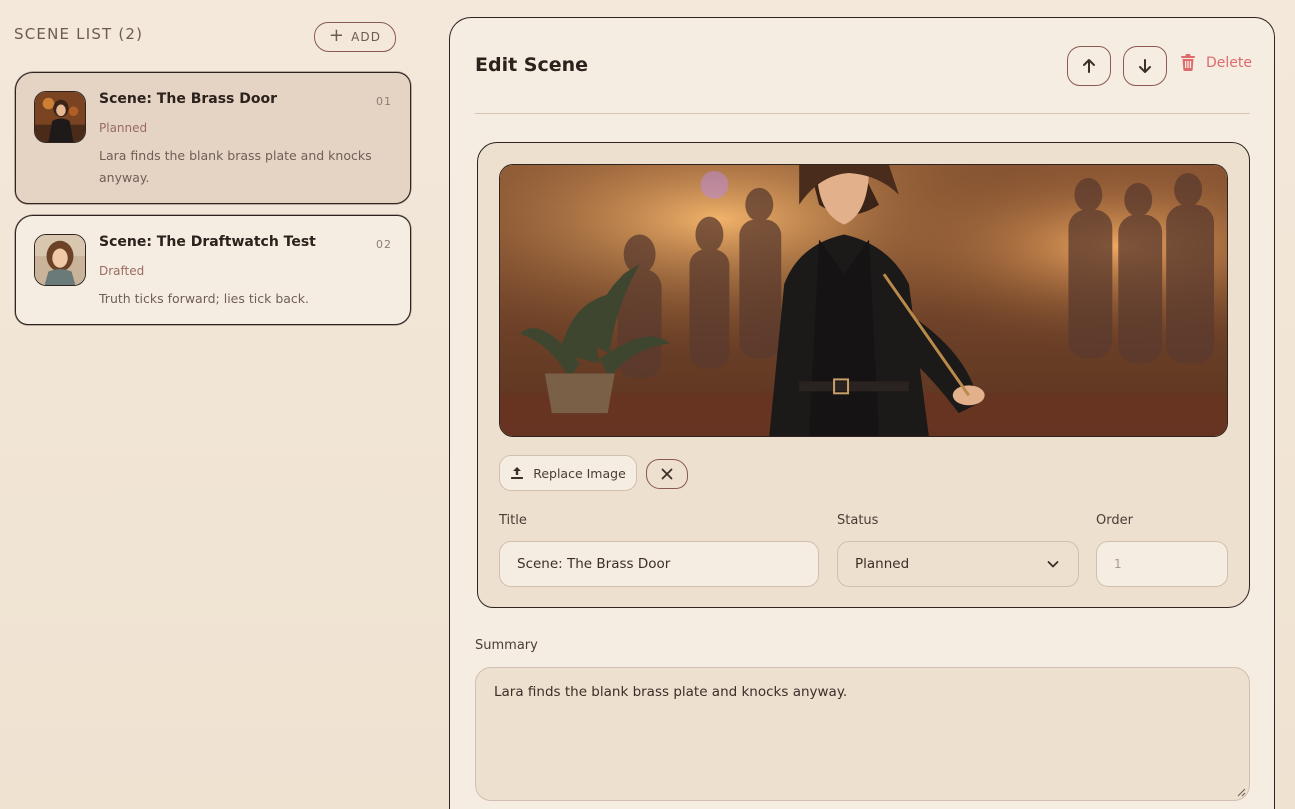  Describe the element at coordinates (122, 271) in the screenshot. I see `scene-status: Drafted` at that location.